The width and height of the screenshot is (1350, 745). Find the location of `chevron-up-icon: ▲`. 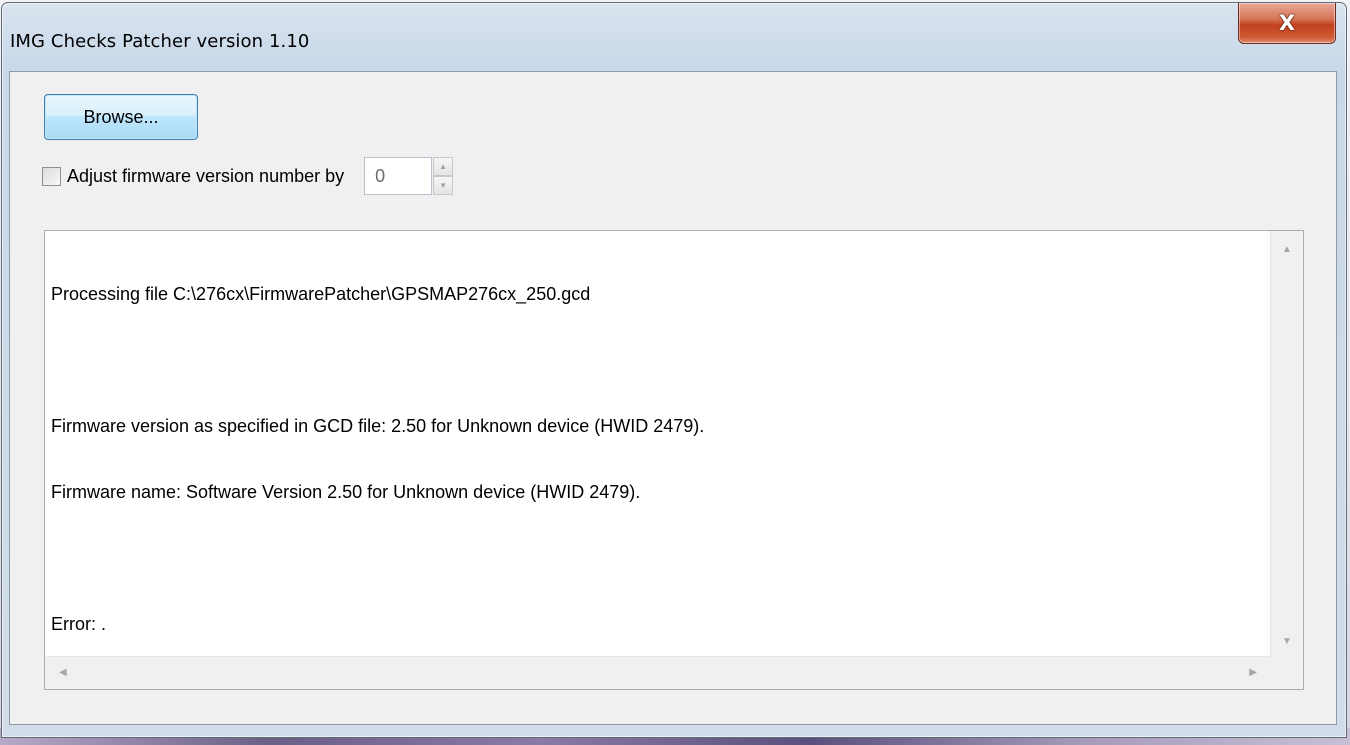

chevron-up-icon: ▲ is located at coordinates (443, 166).